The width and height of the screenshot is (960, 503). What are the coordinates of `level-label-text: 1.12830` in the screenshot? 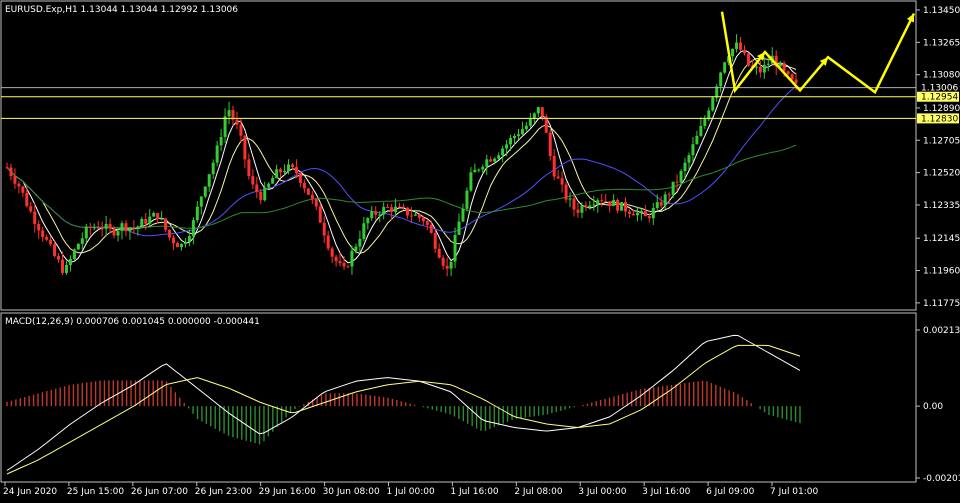 It's located at (939, 119).